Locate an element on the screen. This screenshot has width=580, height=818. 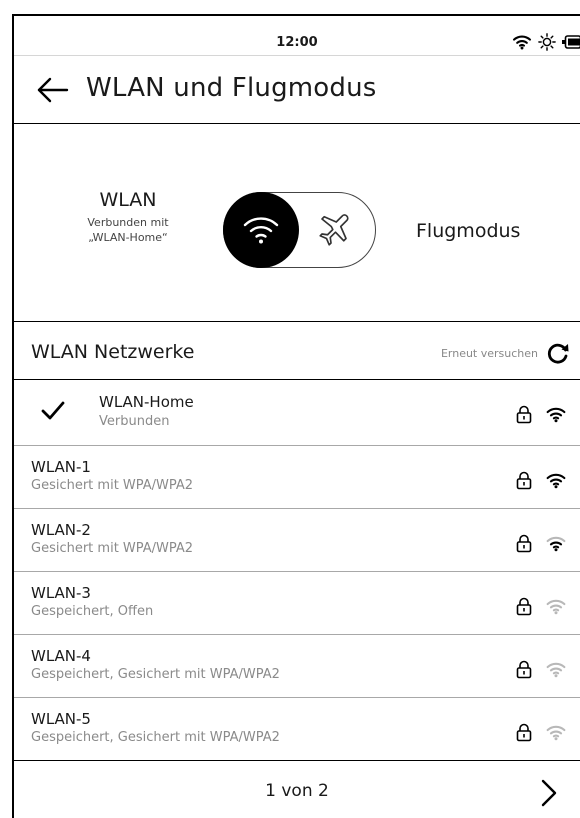
network-row: WLAN-1 Gesichert mit WPA/WPA2 is located at coordinates (297, 477).